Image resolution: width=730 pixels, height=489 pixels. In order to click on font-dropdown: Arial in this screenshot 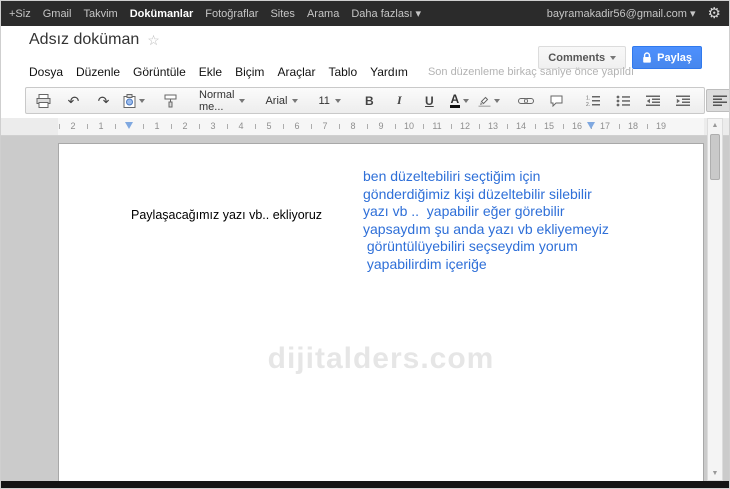, I will do `click(281, 100)`.